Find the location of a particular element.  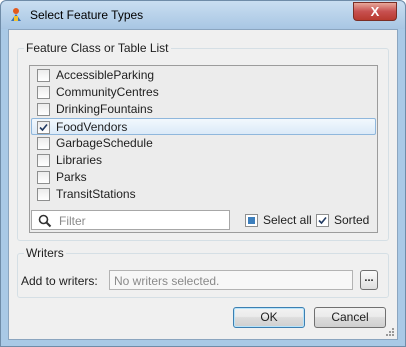

writers-field: No writers selected. is located at coordinates (231, 280).